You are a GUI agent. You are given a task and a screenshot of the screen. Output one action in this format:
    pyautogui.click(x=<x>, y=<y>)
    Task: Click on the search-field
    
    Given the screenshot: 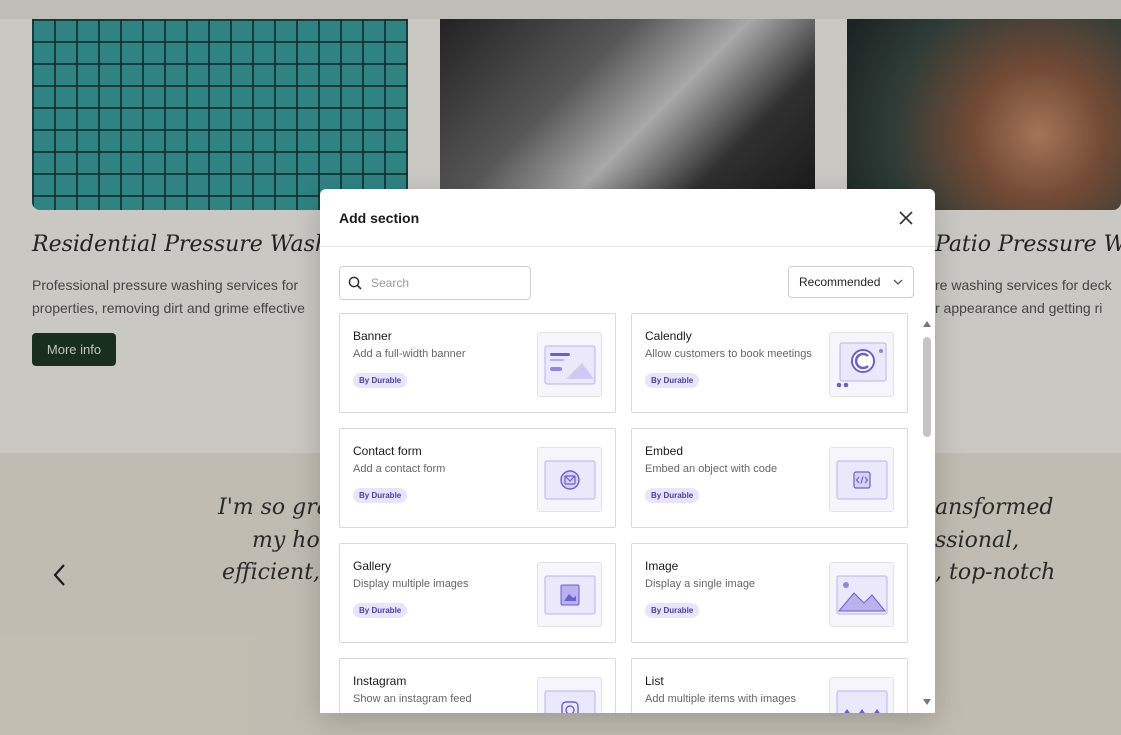 What is the action you would take?
    pyautogui.click(x=435, y=283)
    